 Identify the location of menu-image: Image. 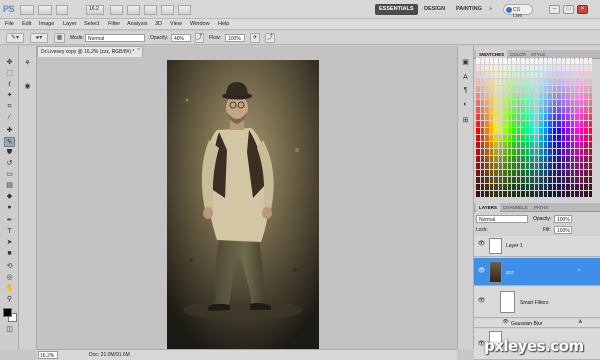
(46, 24).